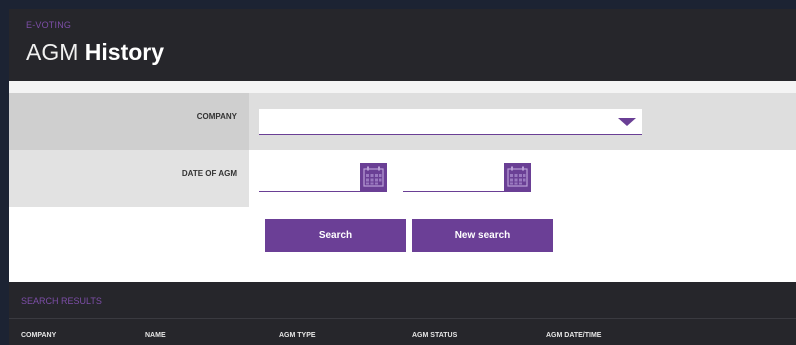 The image size is (796, 345). Describe the element at coordinates (209, 173) in the screenshot. I see `date-label: DATE OF AGM` at that location.